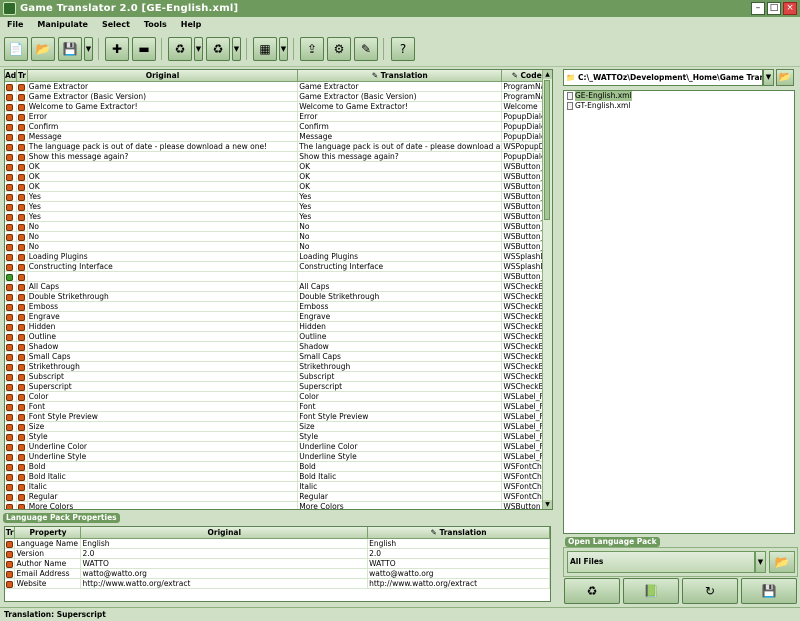 The width and height of the screenshot is (800, 621). What do you see at coordinates (769, 591) in the screenshot?
I see `save-file-icon: 💾` at bounding box center [769, 591].